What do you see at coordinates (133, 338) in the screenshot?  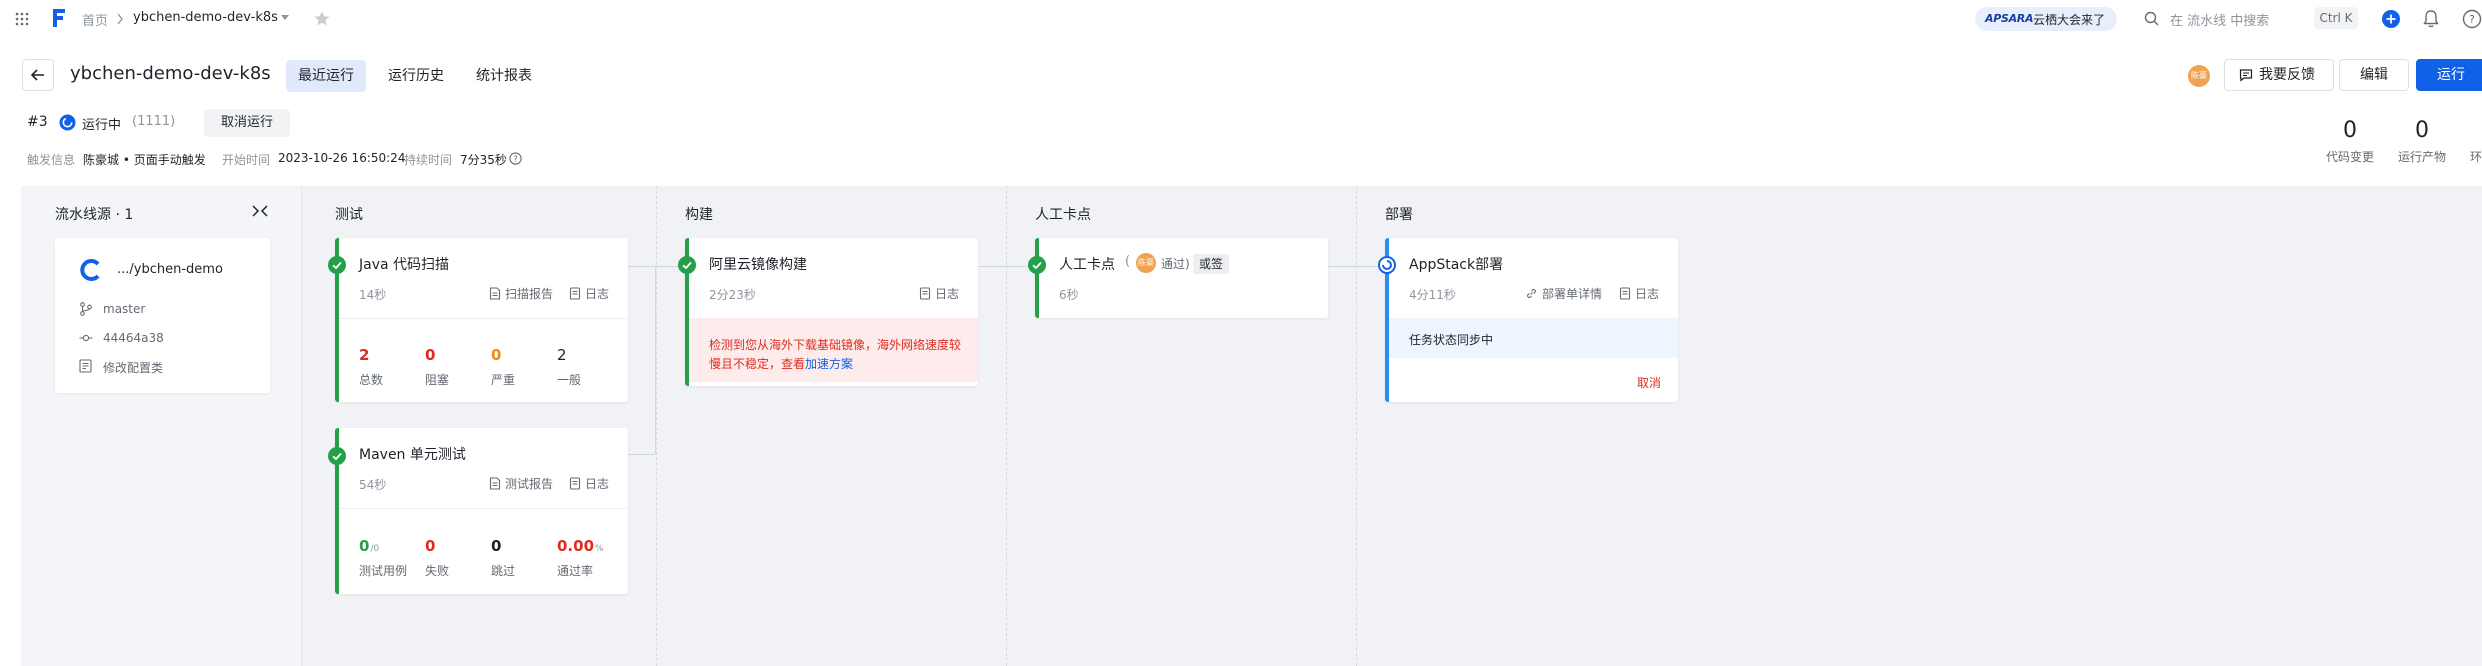 I see `source-commit: 44464a38` at bounding box center [133, 338].